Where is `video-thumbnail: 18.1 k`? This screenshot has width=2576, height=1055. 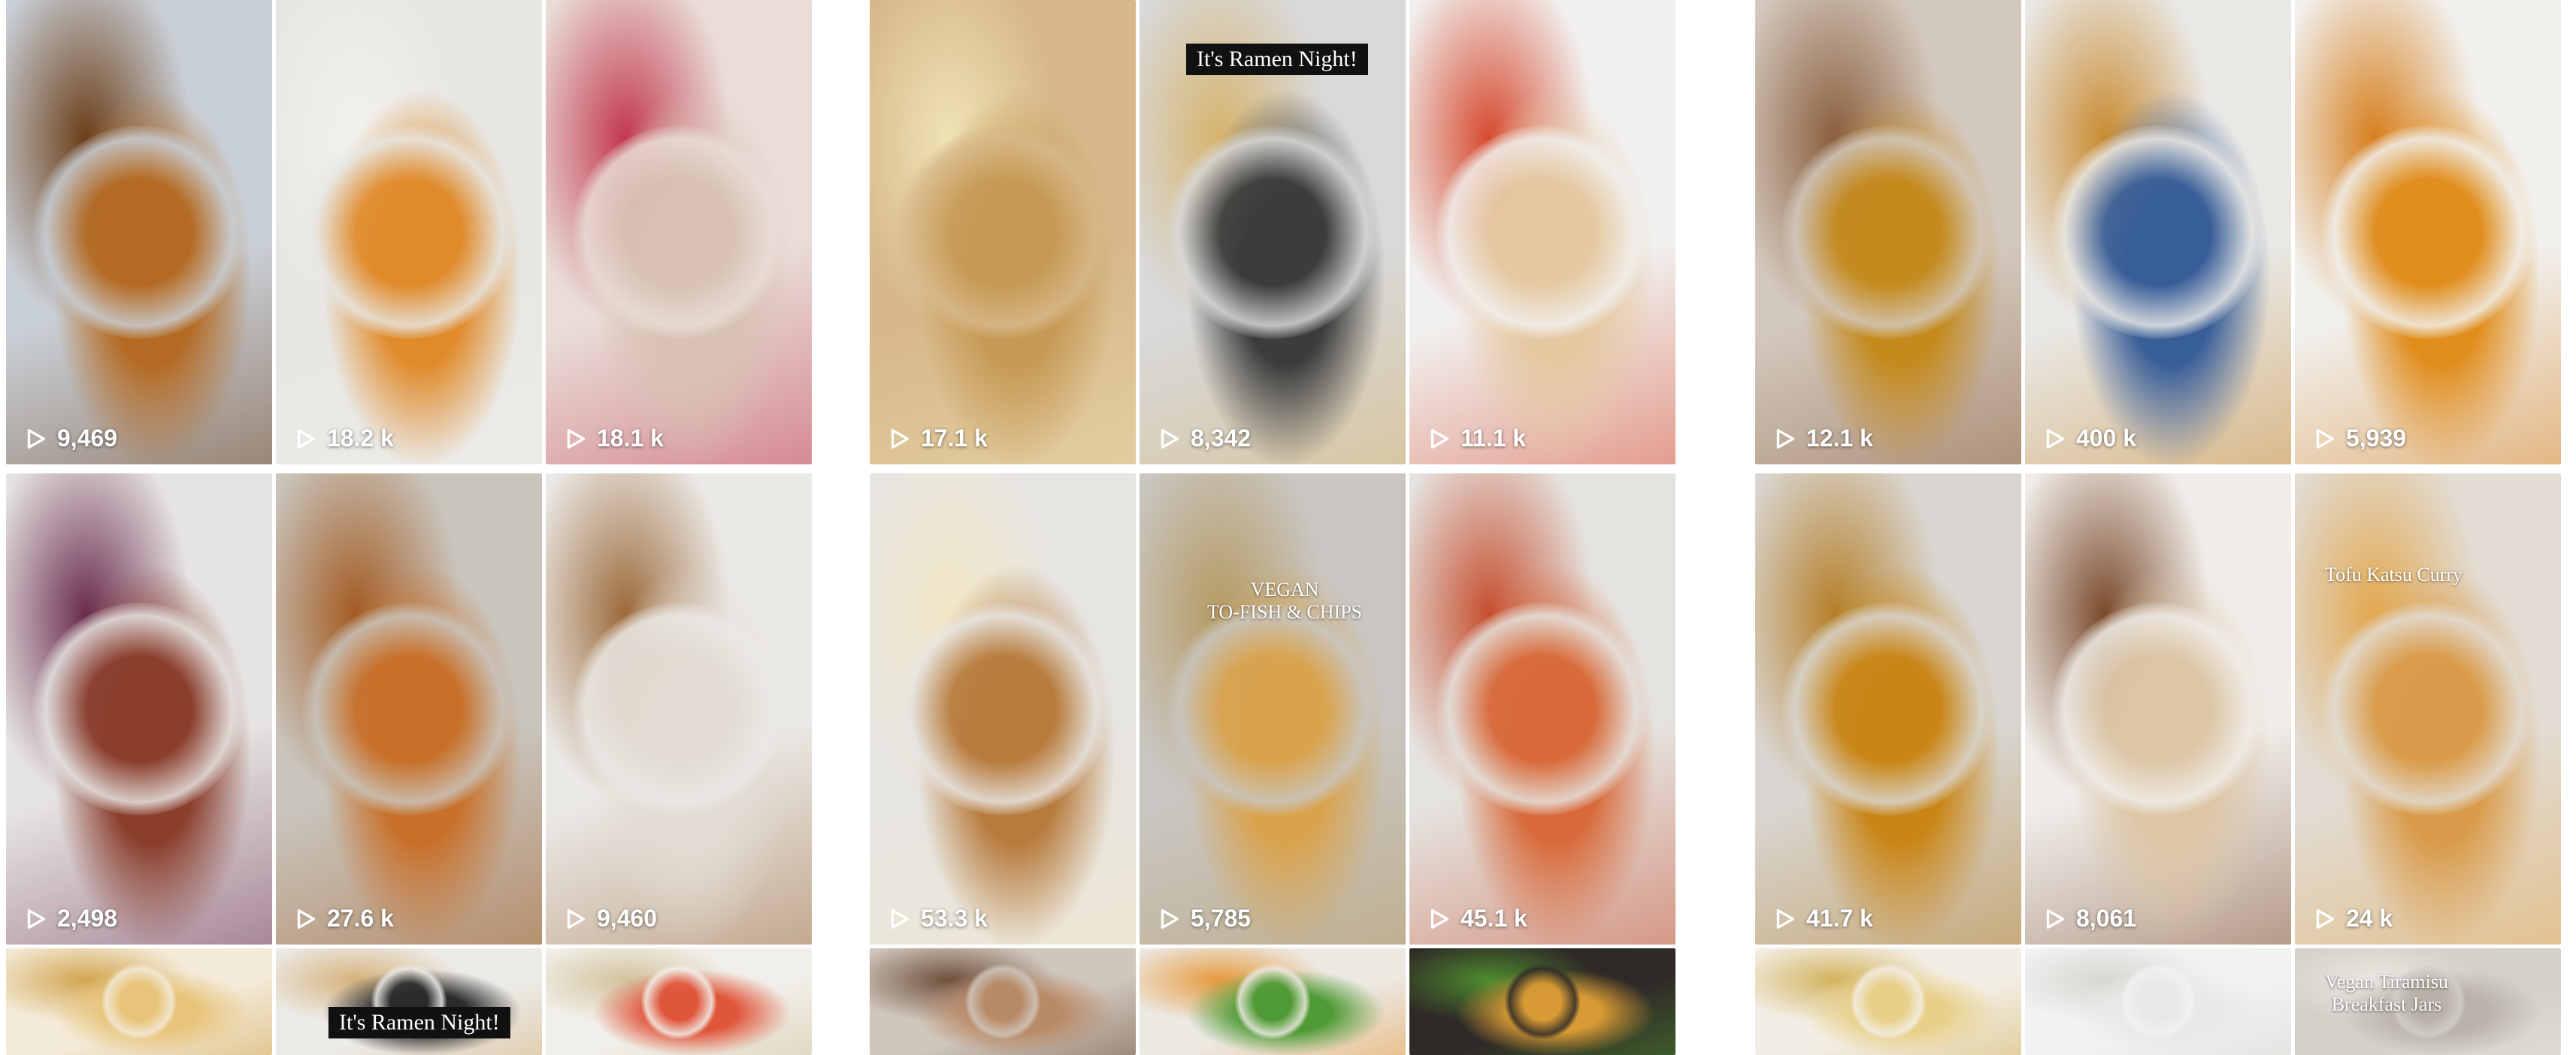
video-thumbnail: 18.1 k is located at coordinates (679, 232).